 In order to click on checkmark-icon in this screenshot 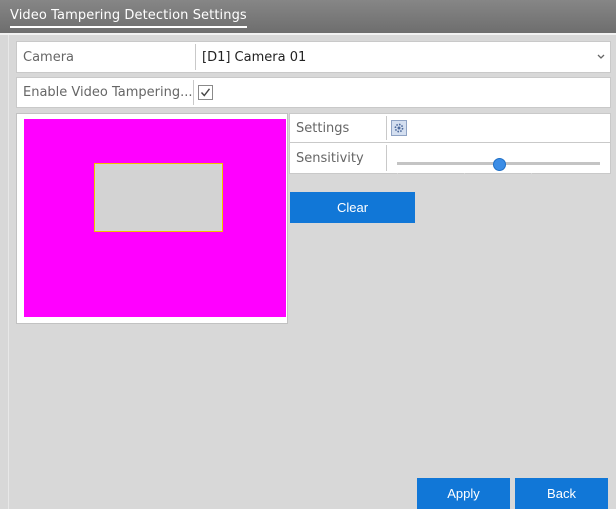, I will do `click(205, 92)`.